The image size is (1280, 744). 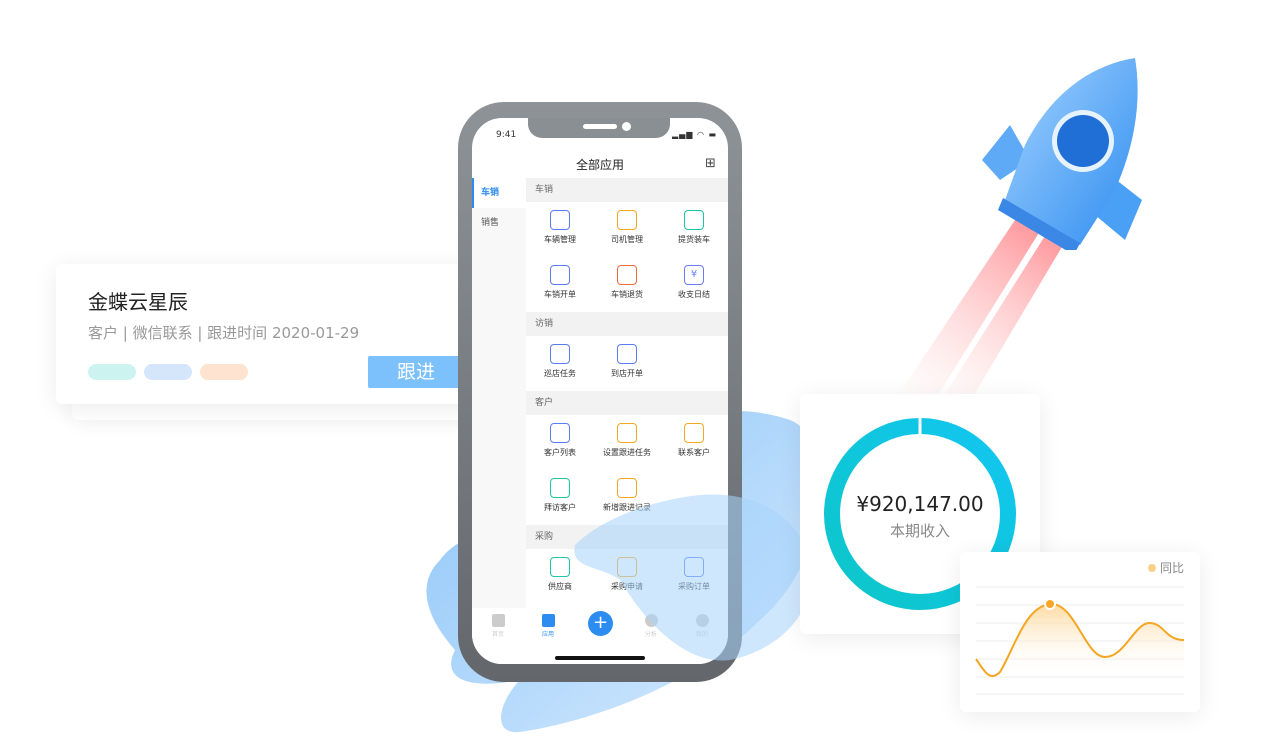 I want to click on trend-card: 同比, so click(x=1080, y=632).